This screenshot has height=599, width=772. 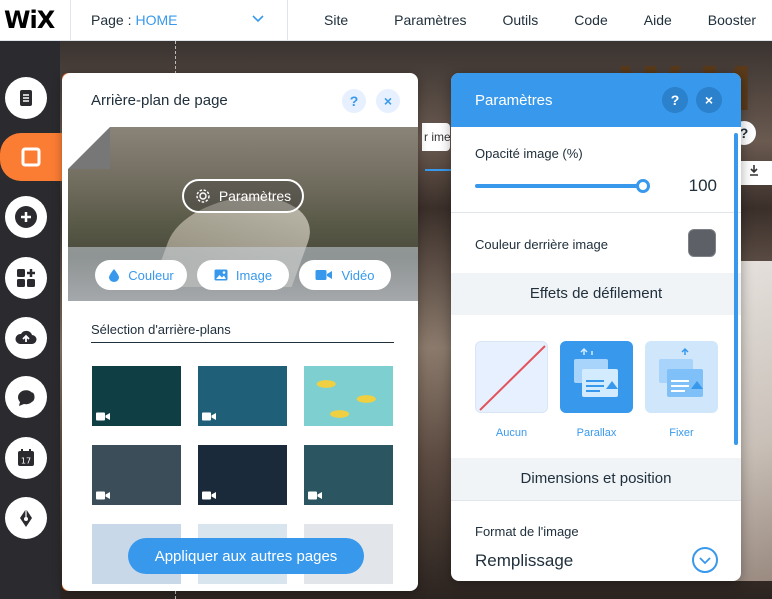 I want to click on canvas-tooltip-chip: r ime, so click(x=436, y=137).